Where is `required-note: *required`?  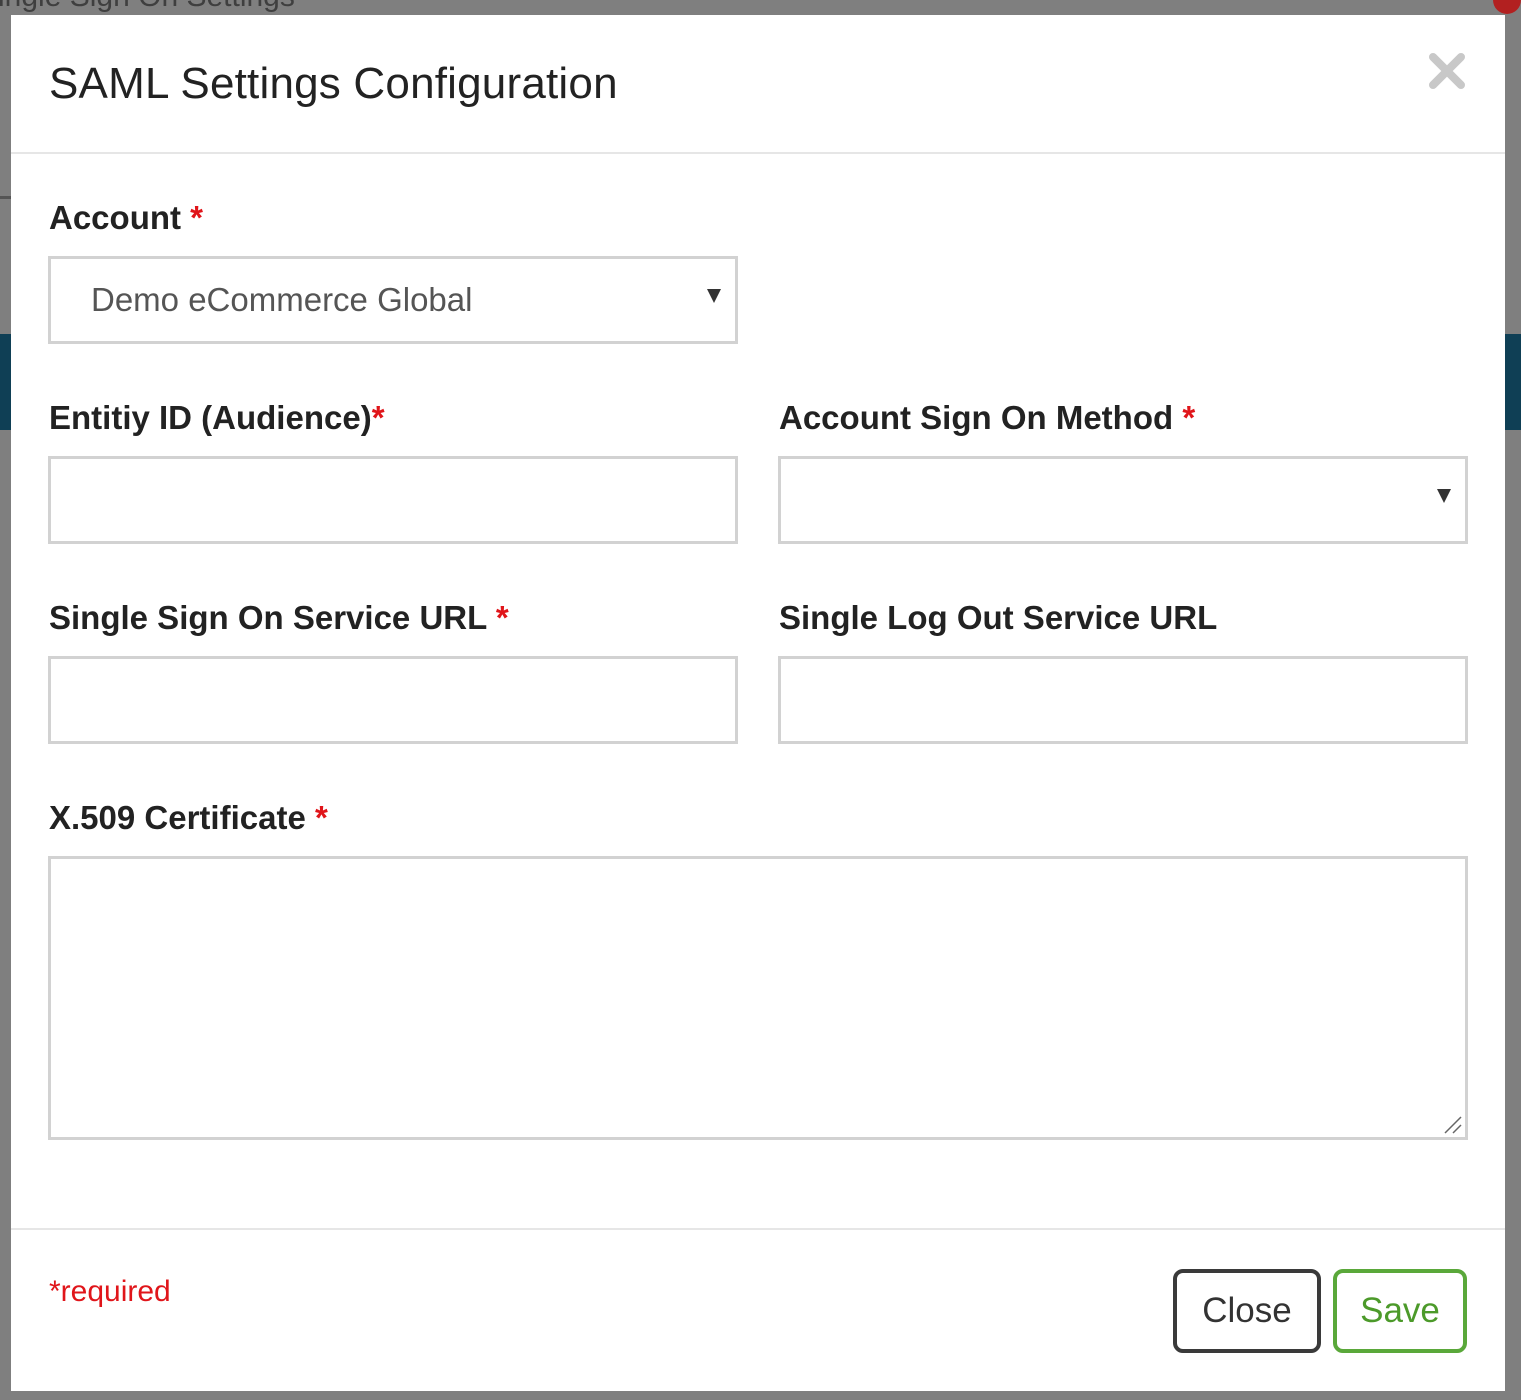
required-note: *required is located at coordinates (110, 1291).